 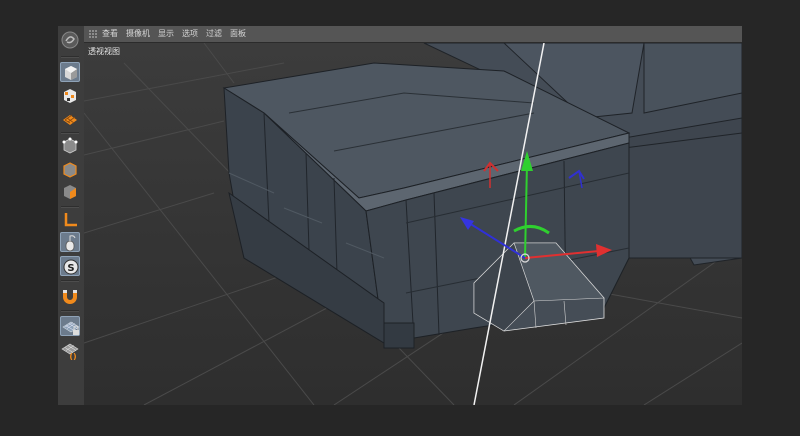 What do you see at coordinates (70, 296) in the screenshot?
I see `snap-magnet-icon` at bounding box center [70, 296].